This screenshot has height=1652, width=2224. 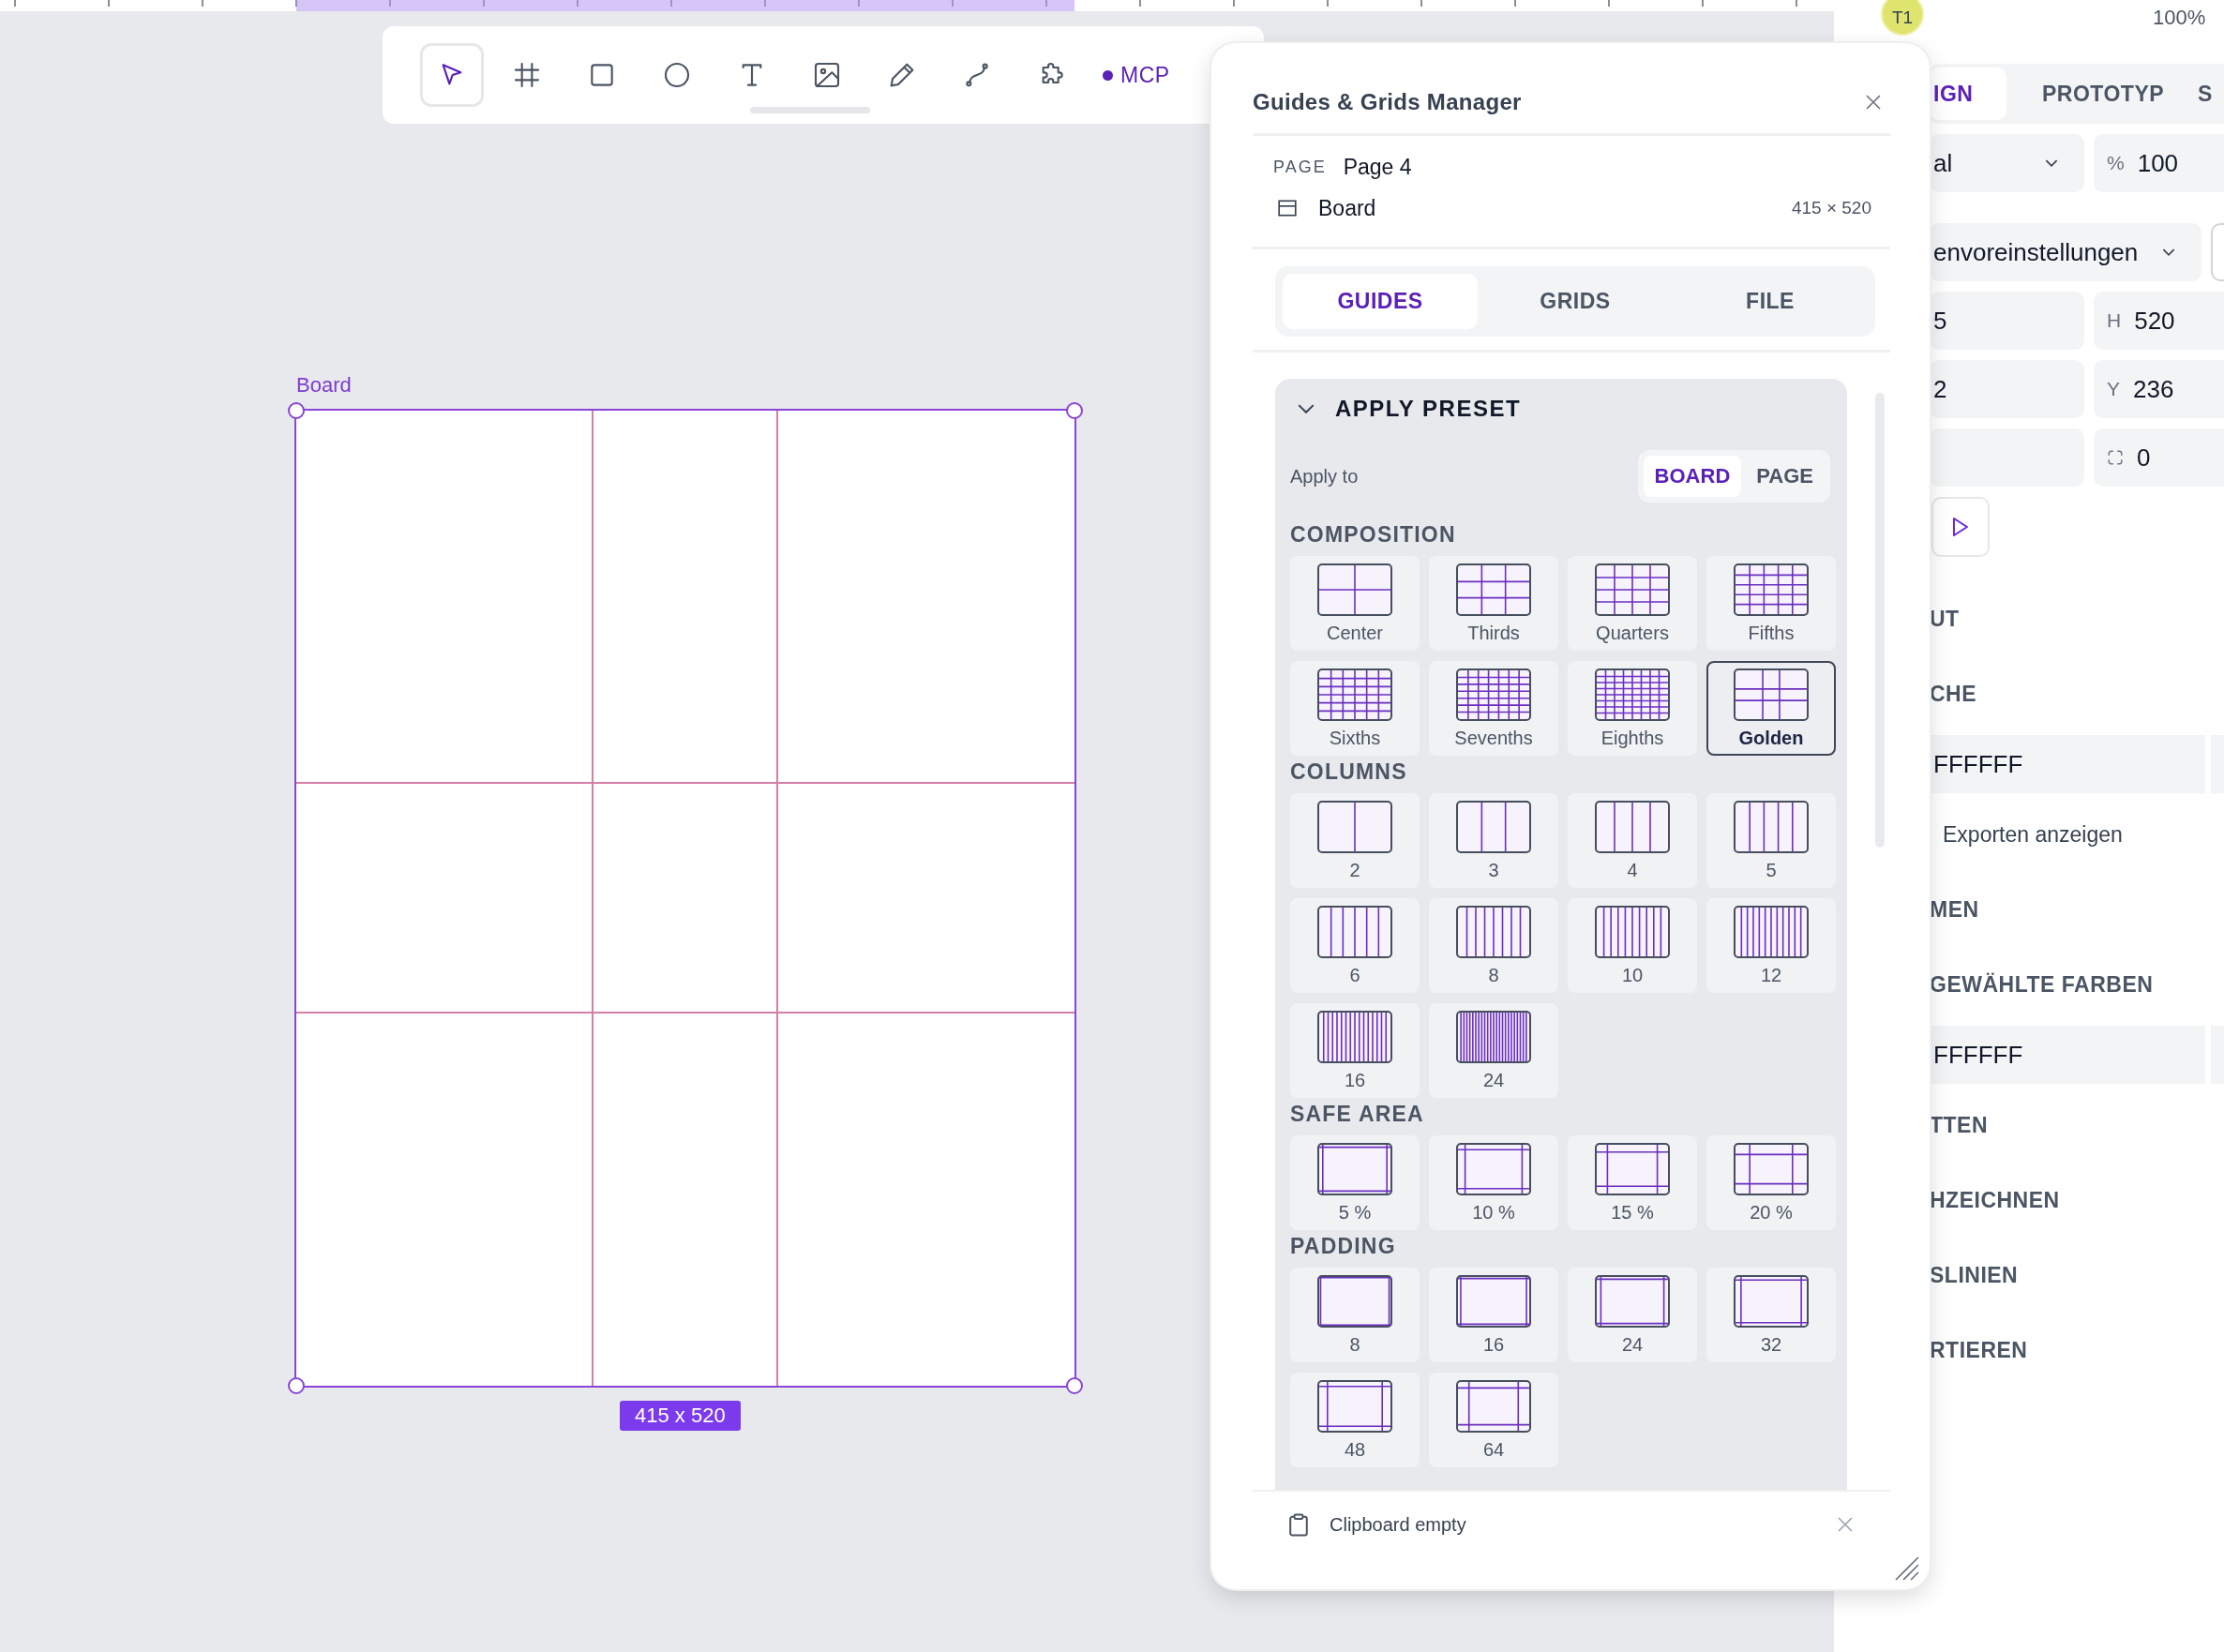 What do you see at coordinates (1493, 1182) in the screenshot?
I see `preset-button: 10 %` at bounding box center [1493, 1182].